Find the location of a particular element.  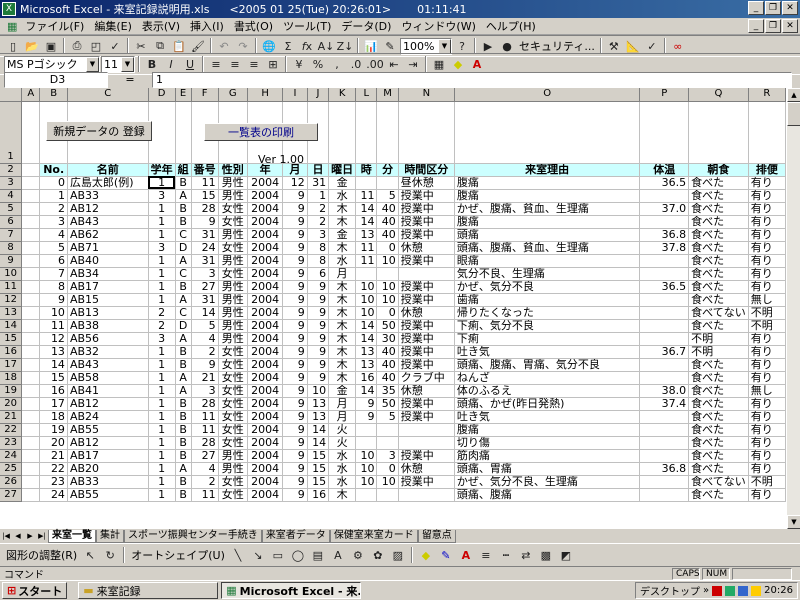

next-sheet-icon: ▶ is located at coordinates (30, 536).